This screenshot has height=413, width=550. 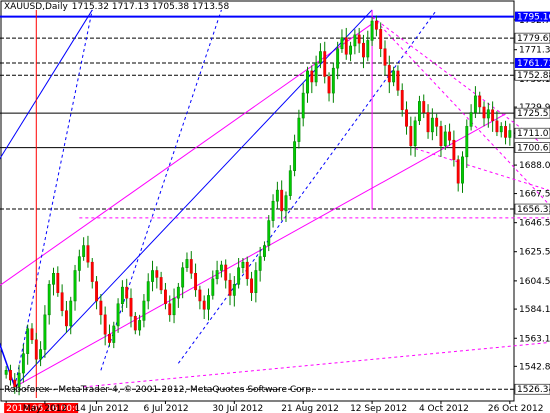 What do you see at coordinates (534, 282) in the screenshot?
I see `y-tick-label: 1604.51` at bounding box center [534, 282].